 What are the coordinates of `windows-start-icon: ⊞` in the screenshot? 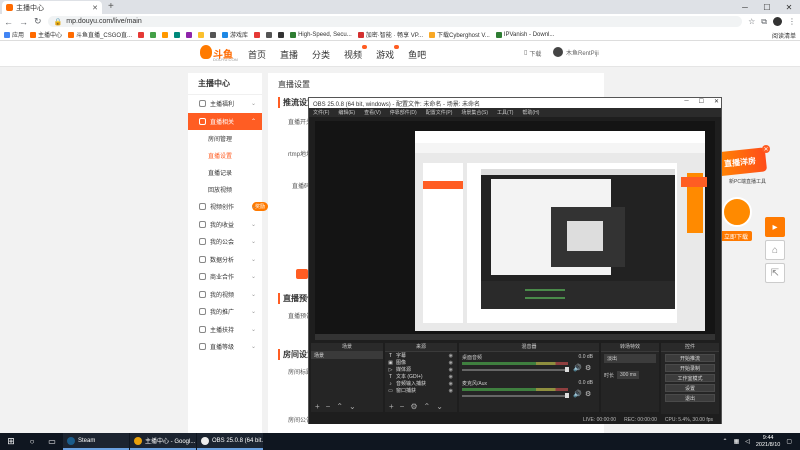 It's located at (11, 441).